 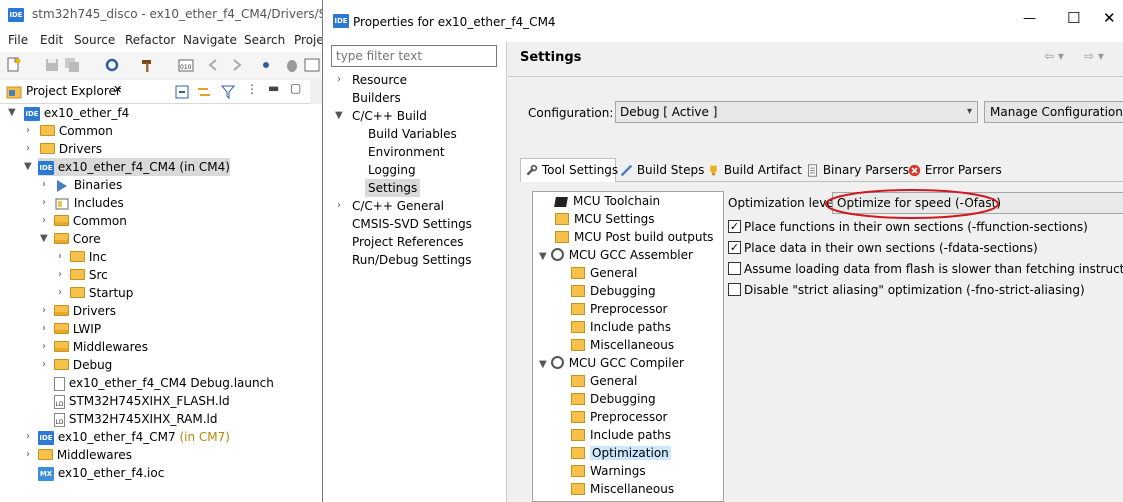 I want to click on tree-item-label: STM32H745XIHX_FLASH.ld, so click(x=149, y=401).